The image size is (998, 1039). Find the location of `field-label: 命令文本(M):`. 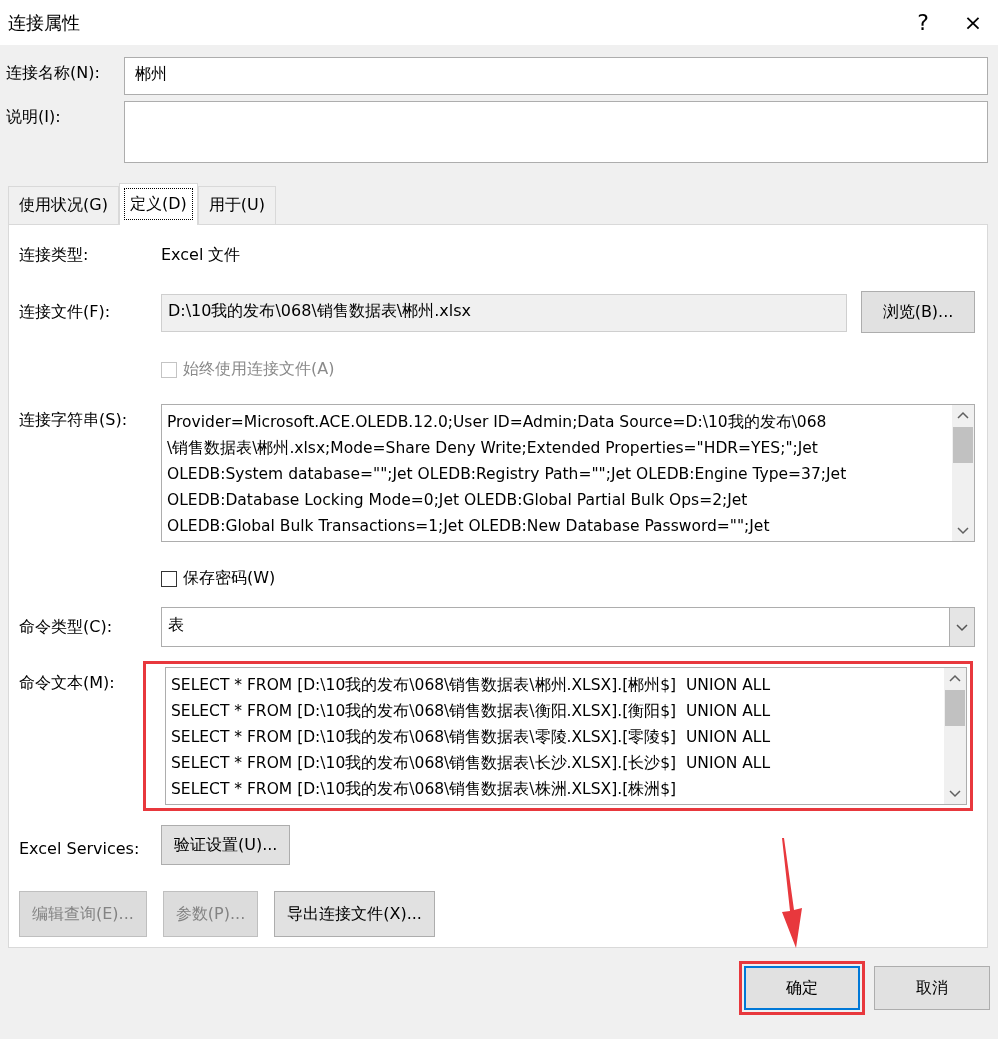

field-label: 命令文本(M): is located at coordinates (67, 683).